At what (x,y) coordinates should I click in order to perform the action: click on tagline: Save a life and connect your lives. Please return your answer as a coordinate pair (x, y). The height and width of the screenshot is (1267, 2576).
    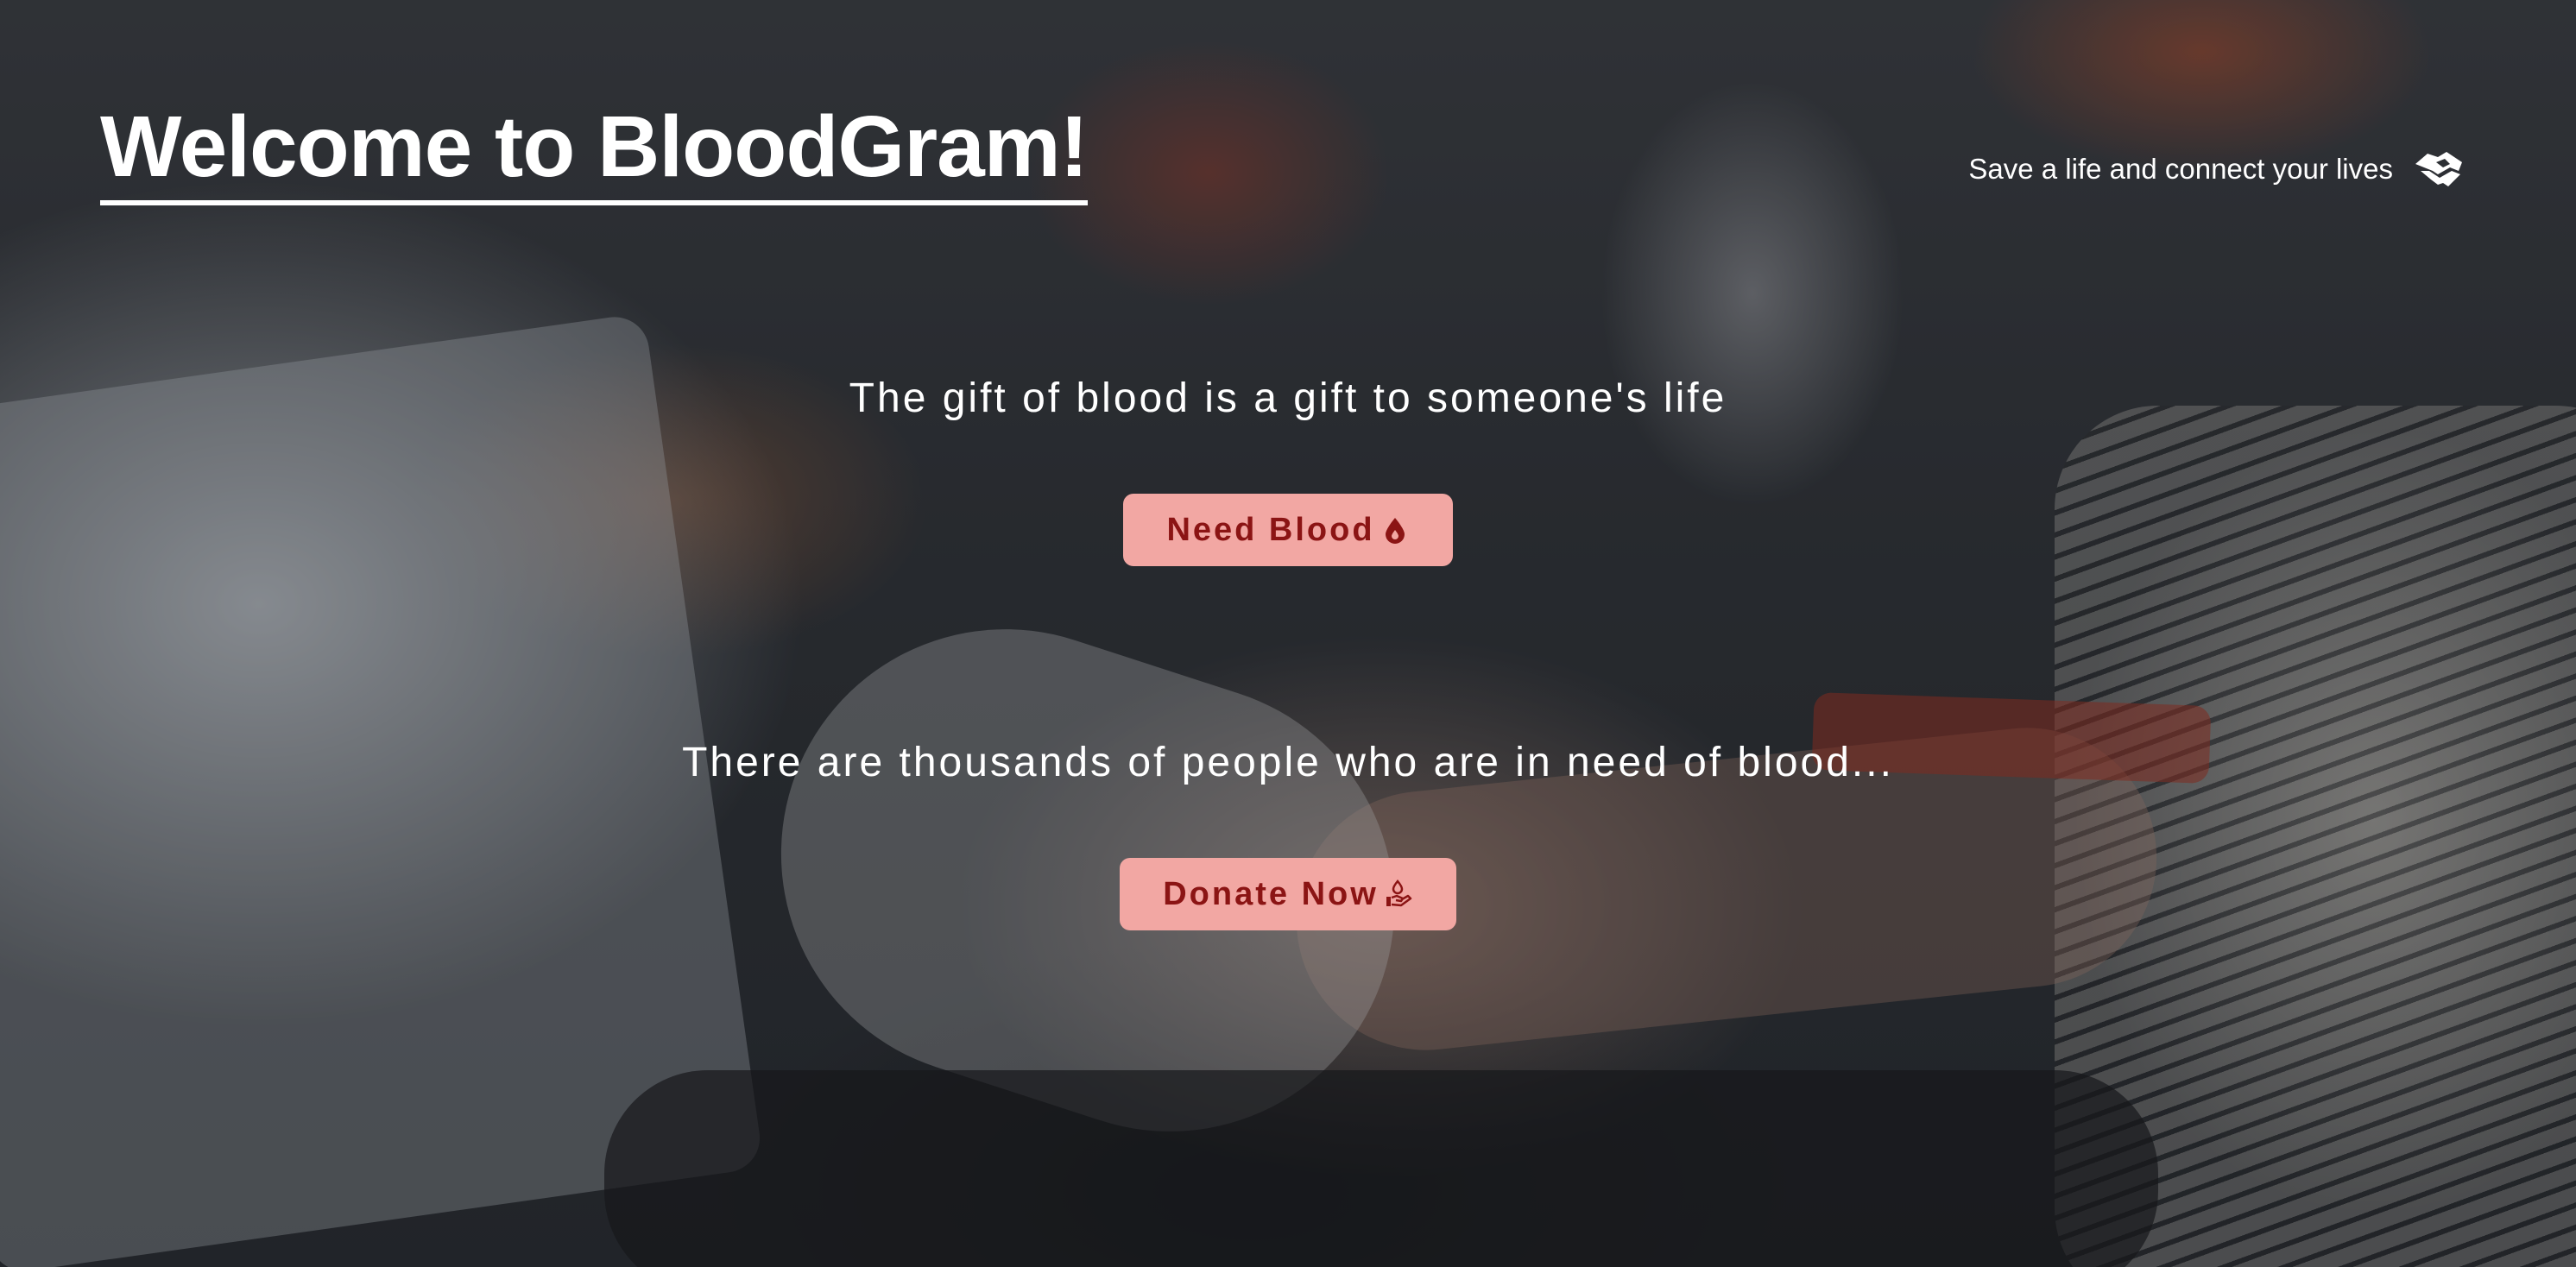
    Looking at the image, I should click on (2217, 169).